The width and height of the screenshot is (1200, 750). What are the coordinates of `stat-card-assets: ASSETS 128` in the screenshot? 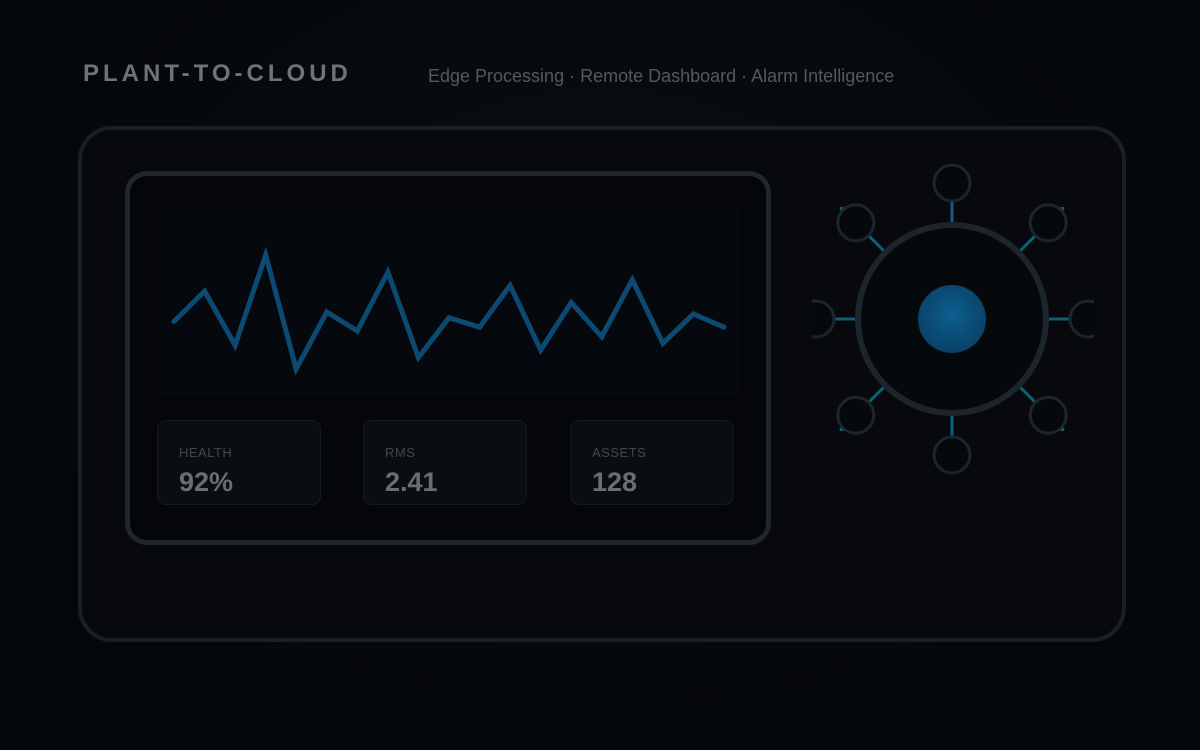 It's located at (652, 462).